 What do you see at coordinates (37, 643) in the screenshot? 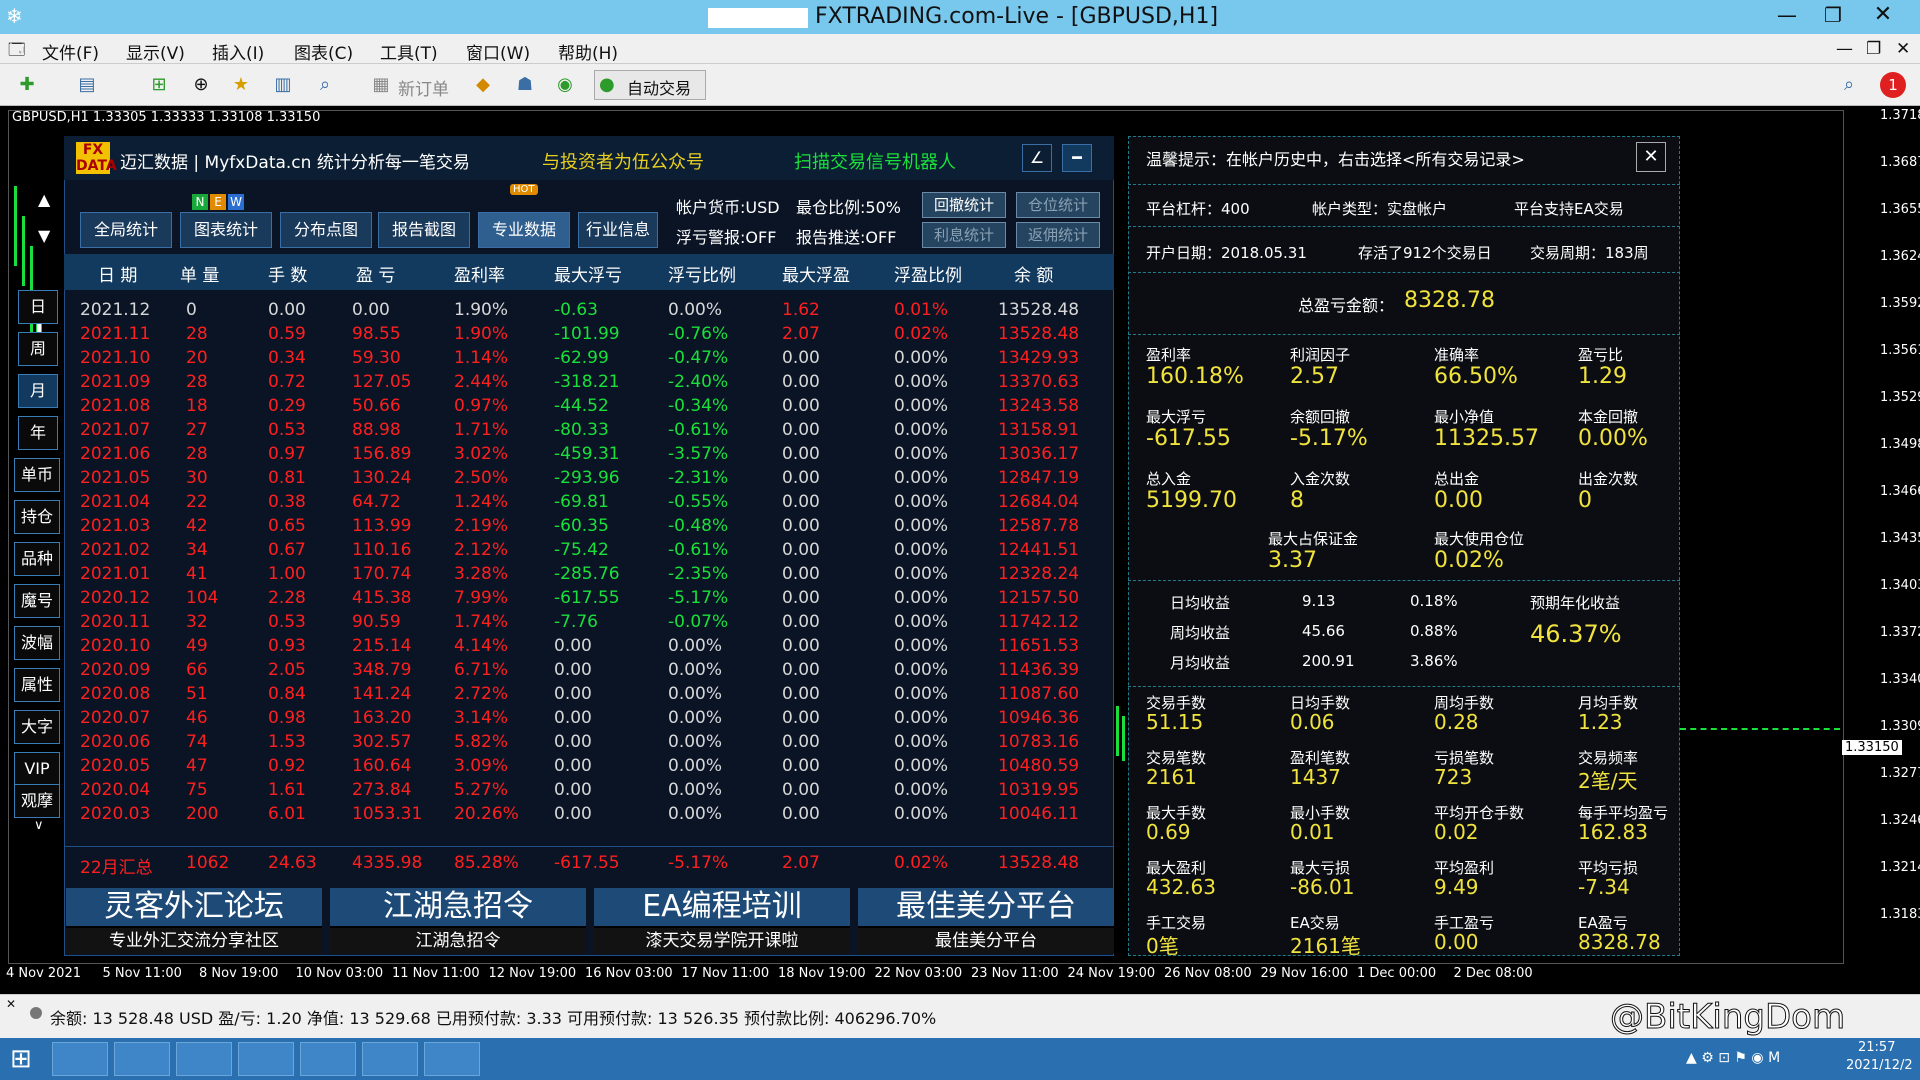
I see `sidebar-range: 波幅` at bounding box center [37, 643].